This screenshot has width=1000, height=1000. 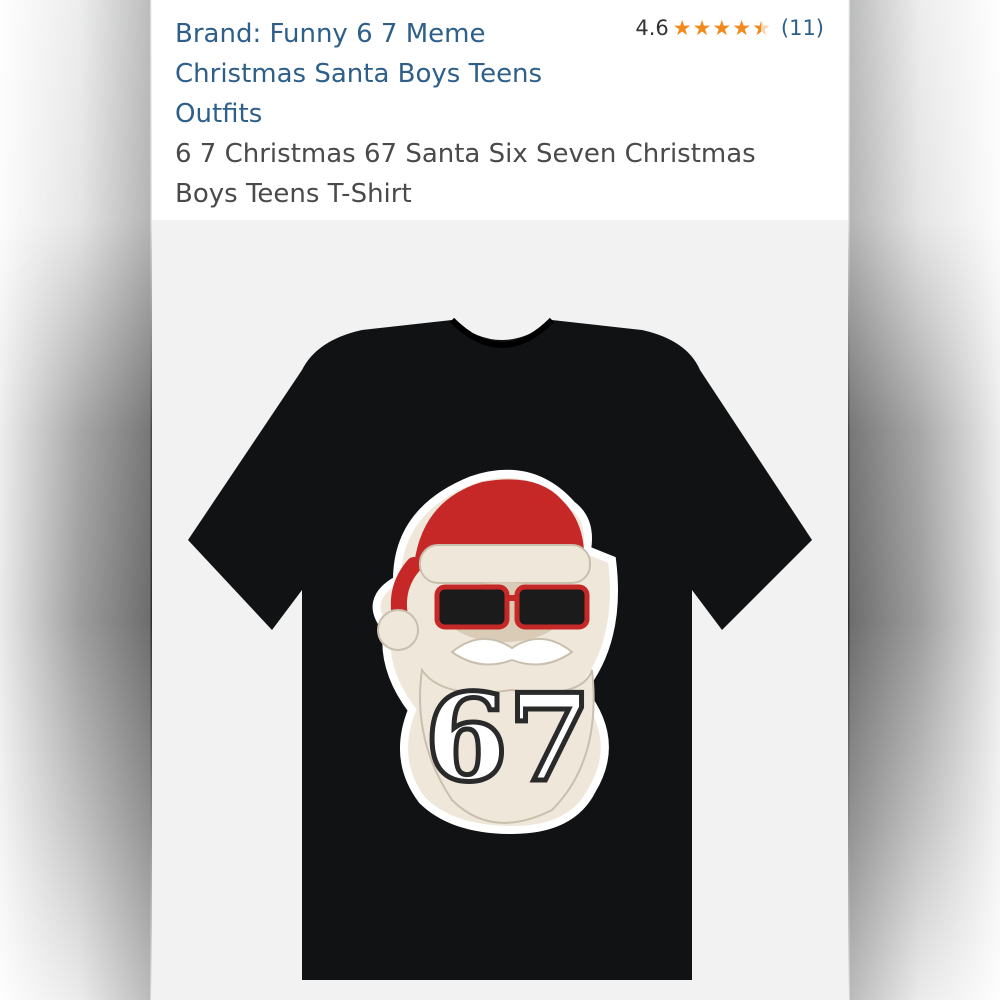 I want to click on star-rating: ★ ★ ★ ★ ★ ★, so click(x=722, y=28).